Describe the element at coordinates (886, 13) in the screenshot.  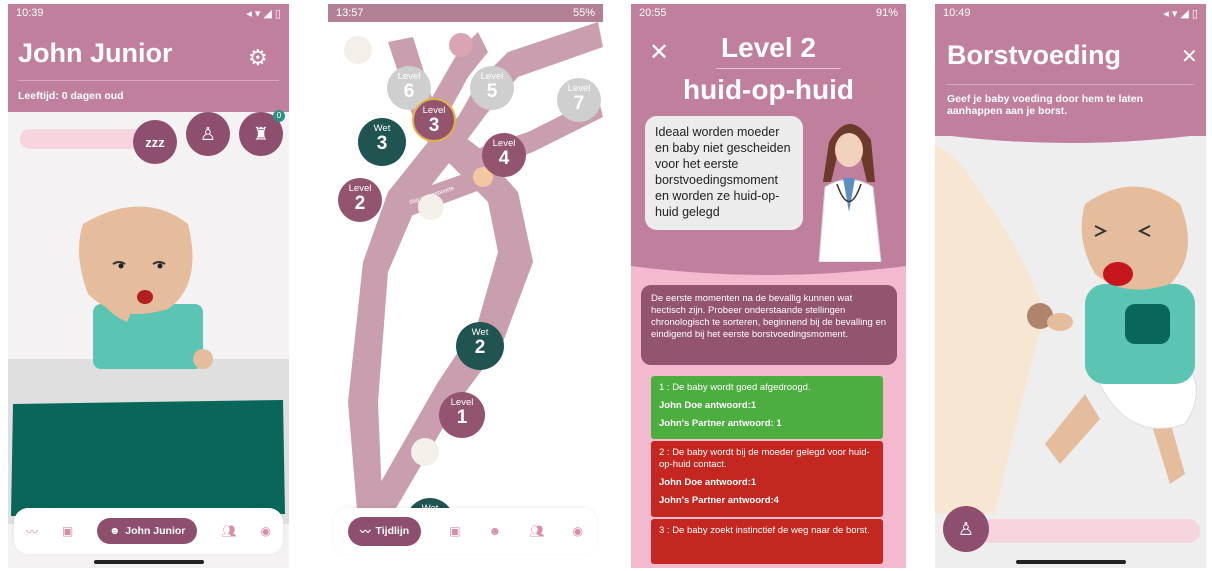
I see `status-battery: 91%` at that location.